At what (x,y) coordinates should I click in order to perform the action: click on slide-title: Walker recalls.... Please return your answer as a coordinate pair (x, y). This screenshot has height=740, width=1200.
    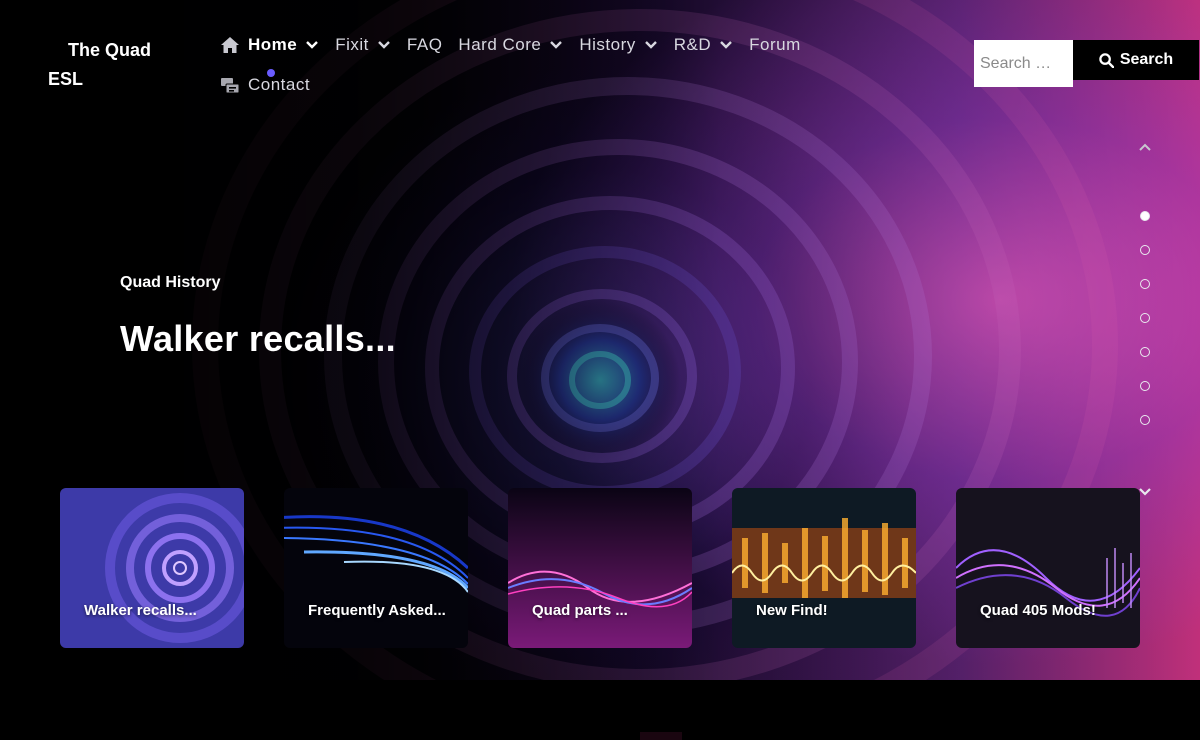
    Looking at the image, I should click on (258, 339).